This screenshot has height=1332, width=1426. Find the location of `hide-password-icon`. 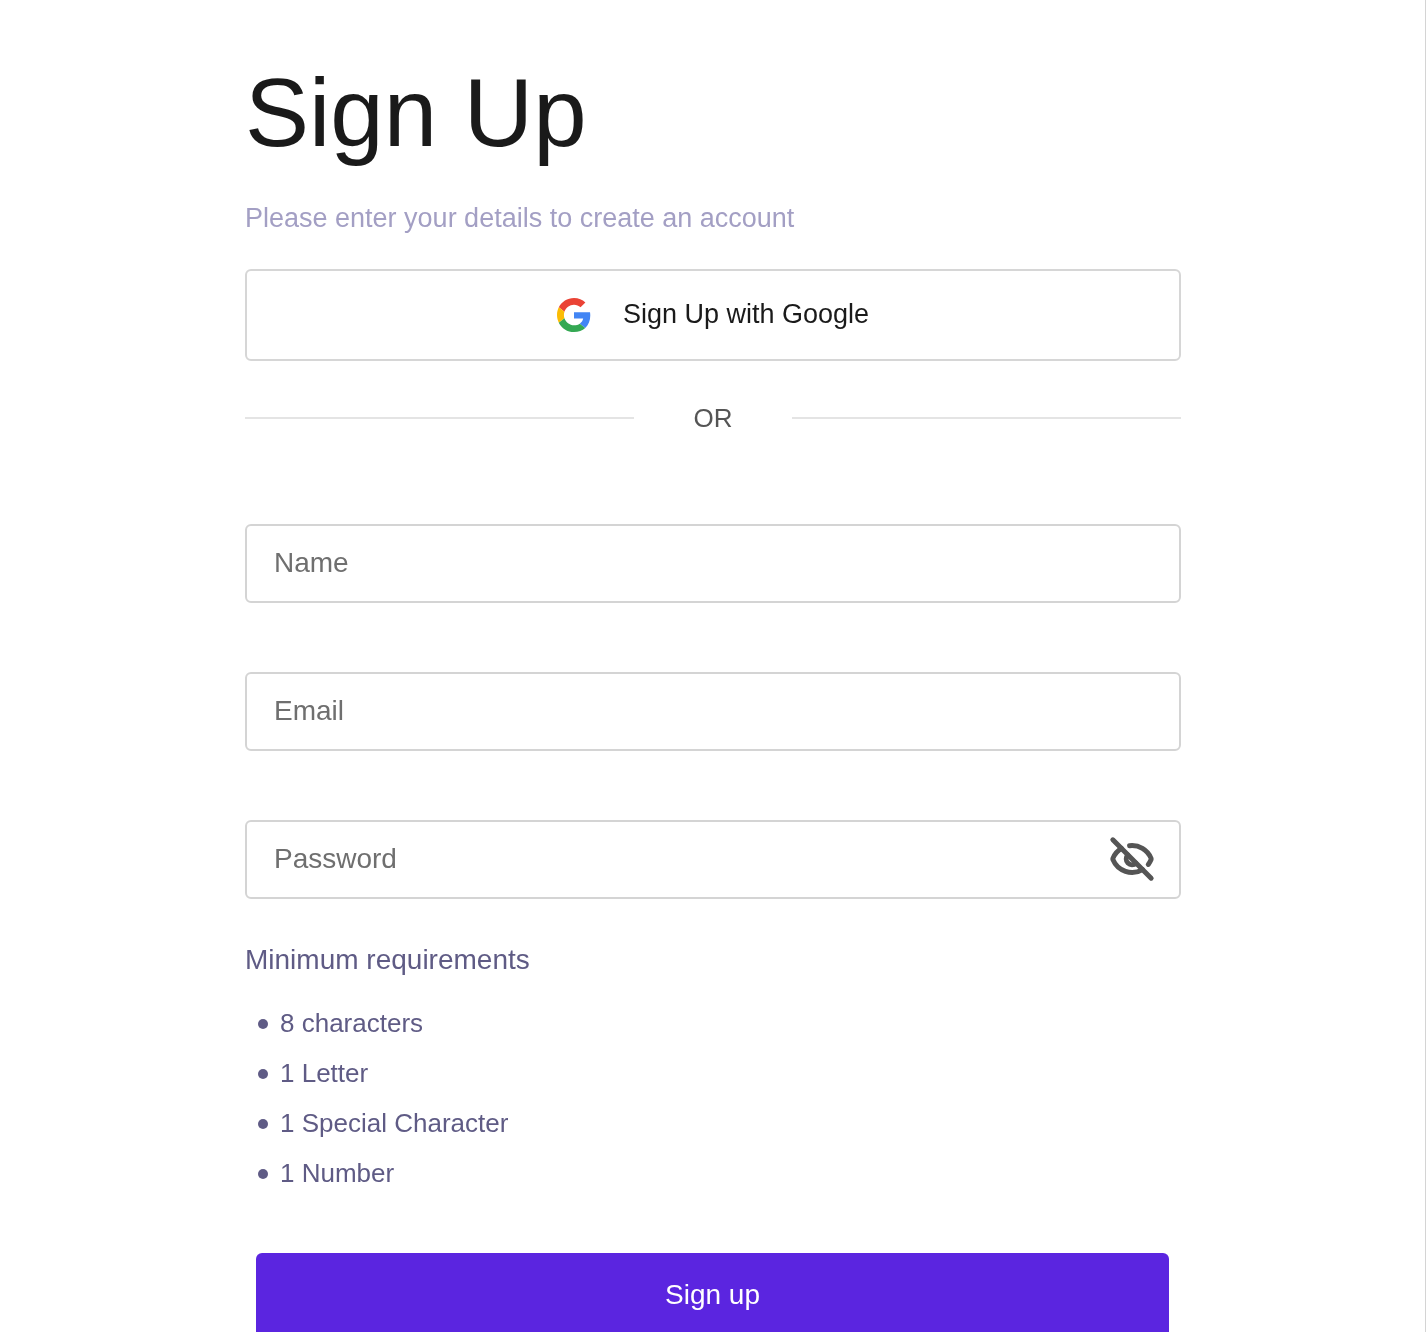

hide-password-icon is located at coordinates (1132, 858).